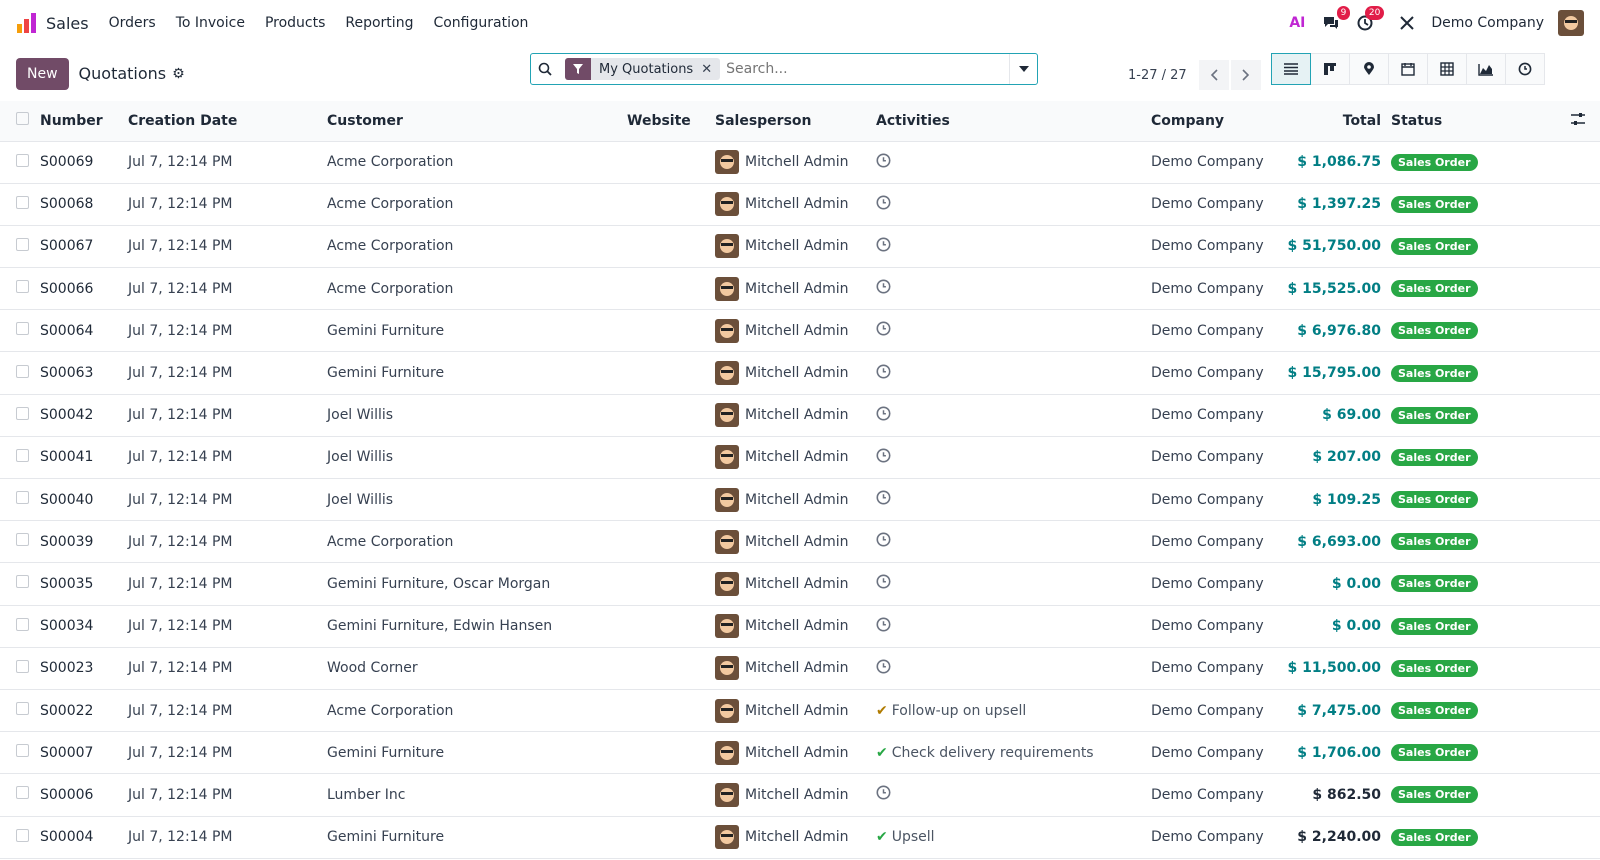  Describe the element at coordinates (1486, 69) in the screenshot. I see `graph-view-button` at that location.